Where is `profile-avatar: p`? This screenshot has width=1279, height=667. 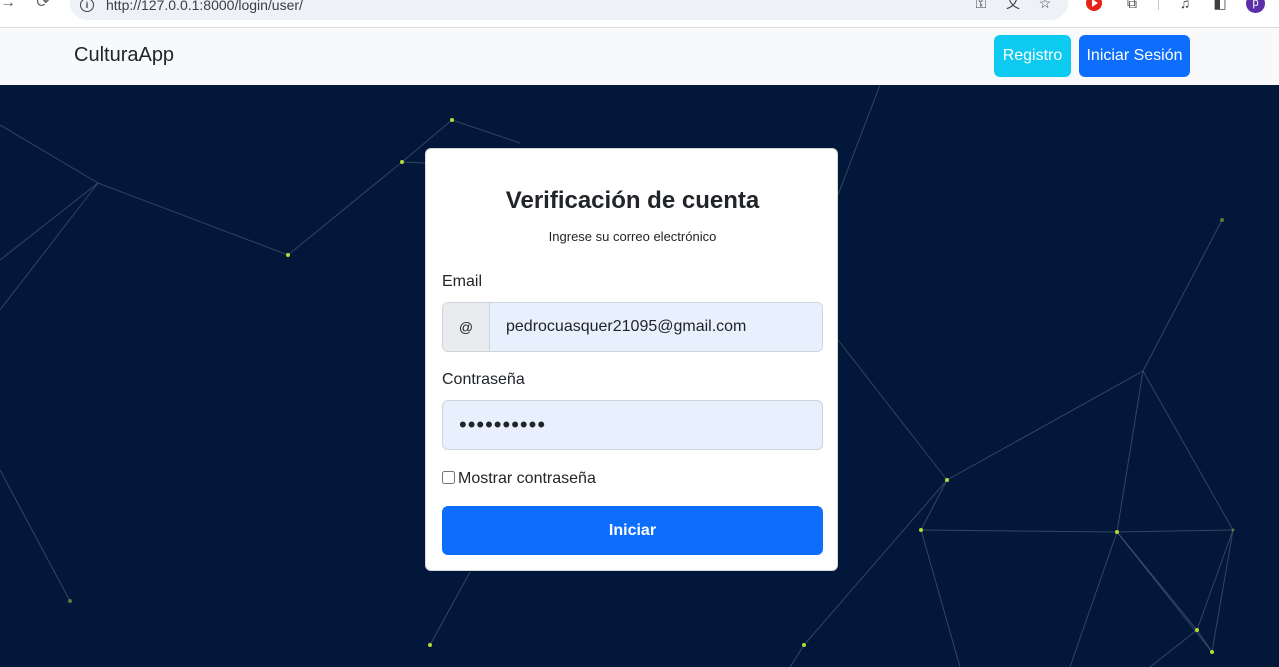
profile-avatar: p is located at coordinates (1255, 6).